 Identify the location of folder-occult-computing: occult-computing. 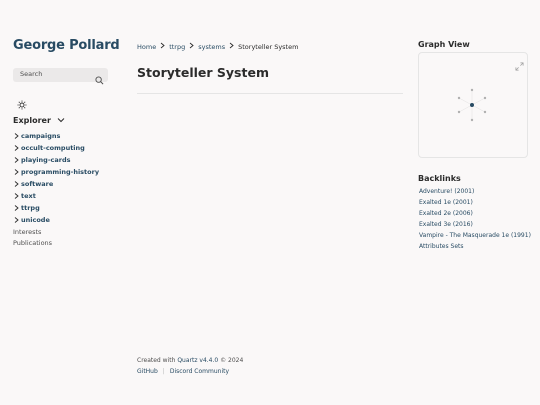
(56, 148).